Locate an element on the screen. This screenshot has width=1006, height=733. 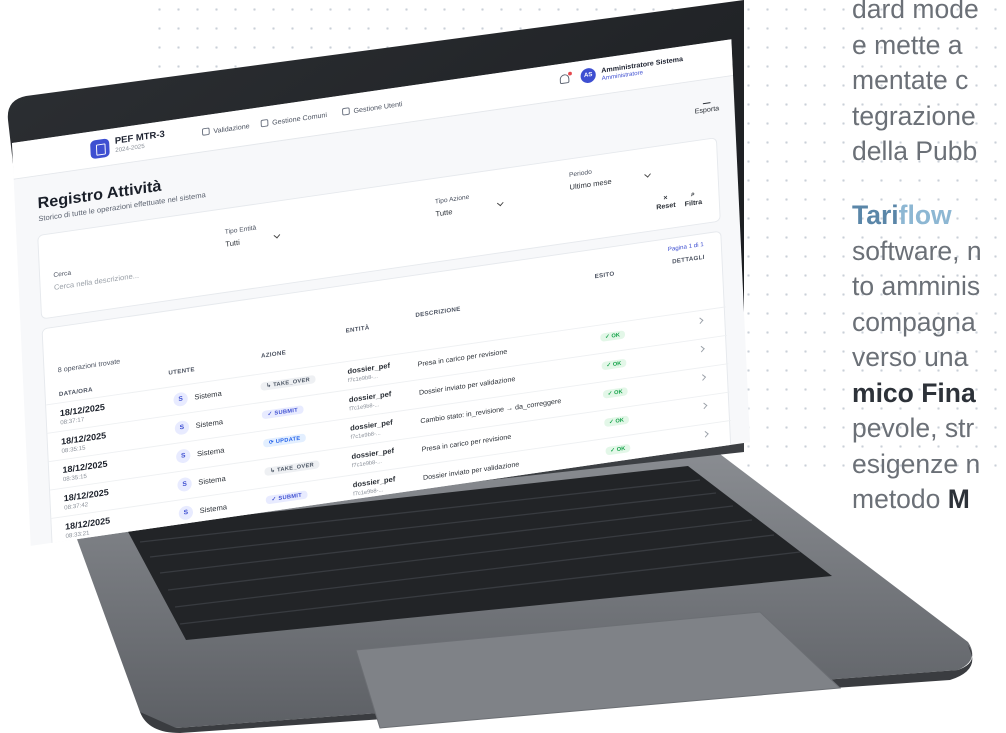
export-label: Esporta is located at coordinates (707, 109).